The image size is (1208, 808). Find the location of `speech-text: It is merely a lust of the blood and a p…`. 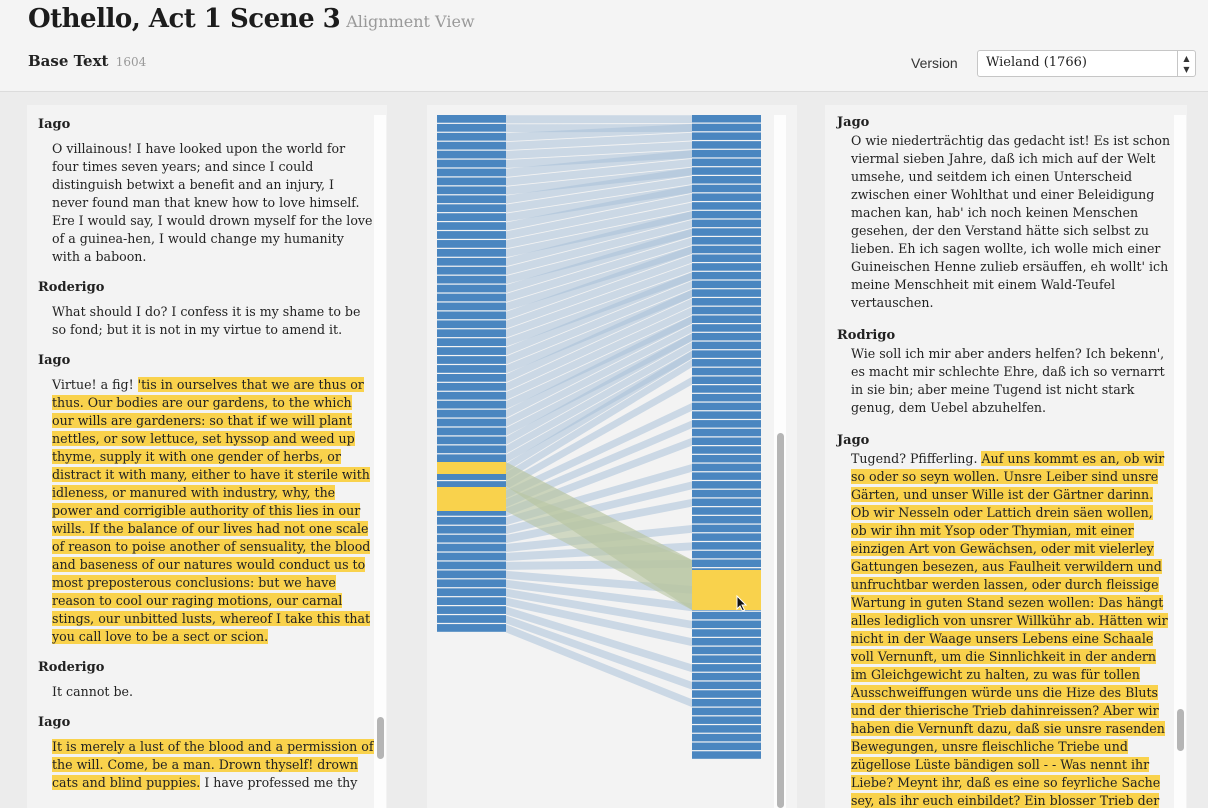

speech-text: It is merely a lust of the blood and a p… is located at coordinates (206, 765).